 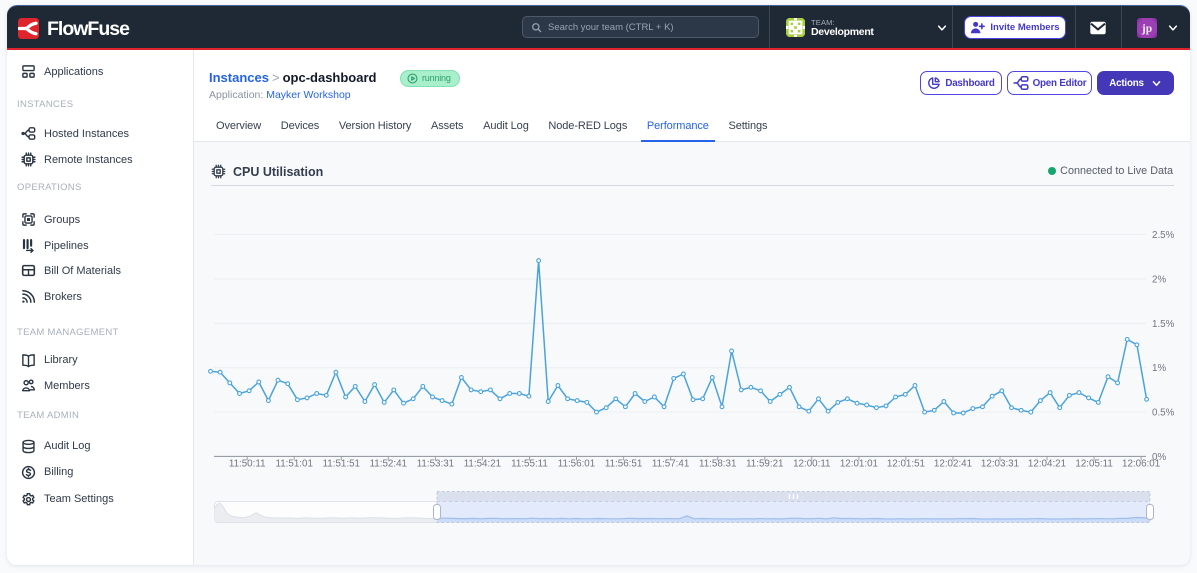 What do you see at coordinates (953, 464) in the screenshot?
I see `svg-text: 12:02:41` at bounding box center [953, 464].